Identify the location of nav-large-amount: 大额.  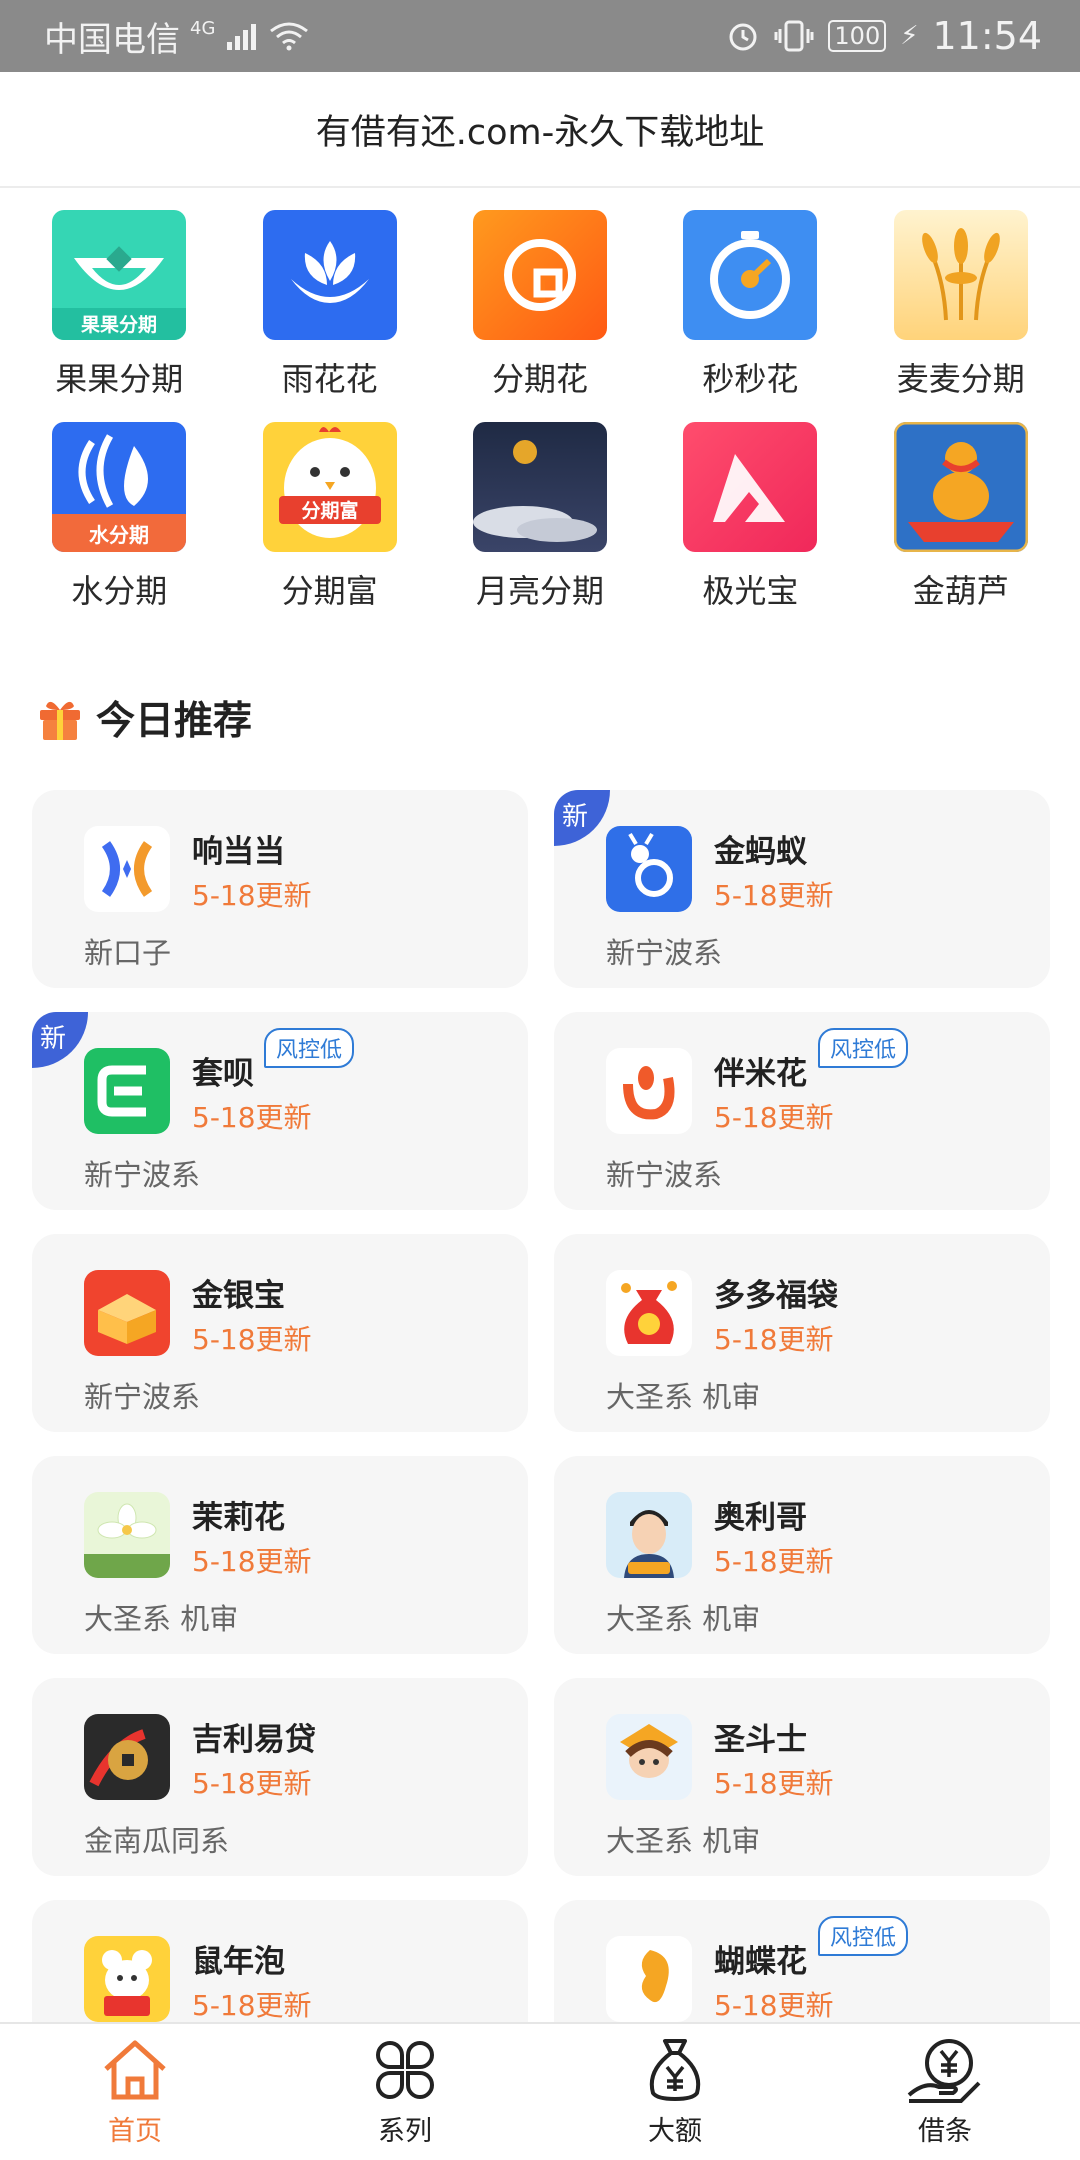
(675, 2092).